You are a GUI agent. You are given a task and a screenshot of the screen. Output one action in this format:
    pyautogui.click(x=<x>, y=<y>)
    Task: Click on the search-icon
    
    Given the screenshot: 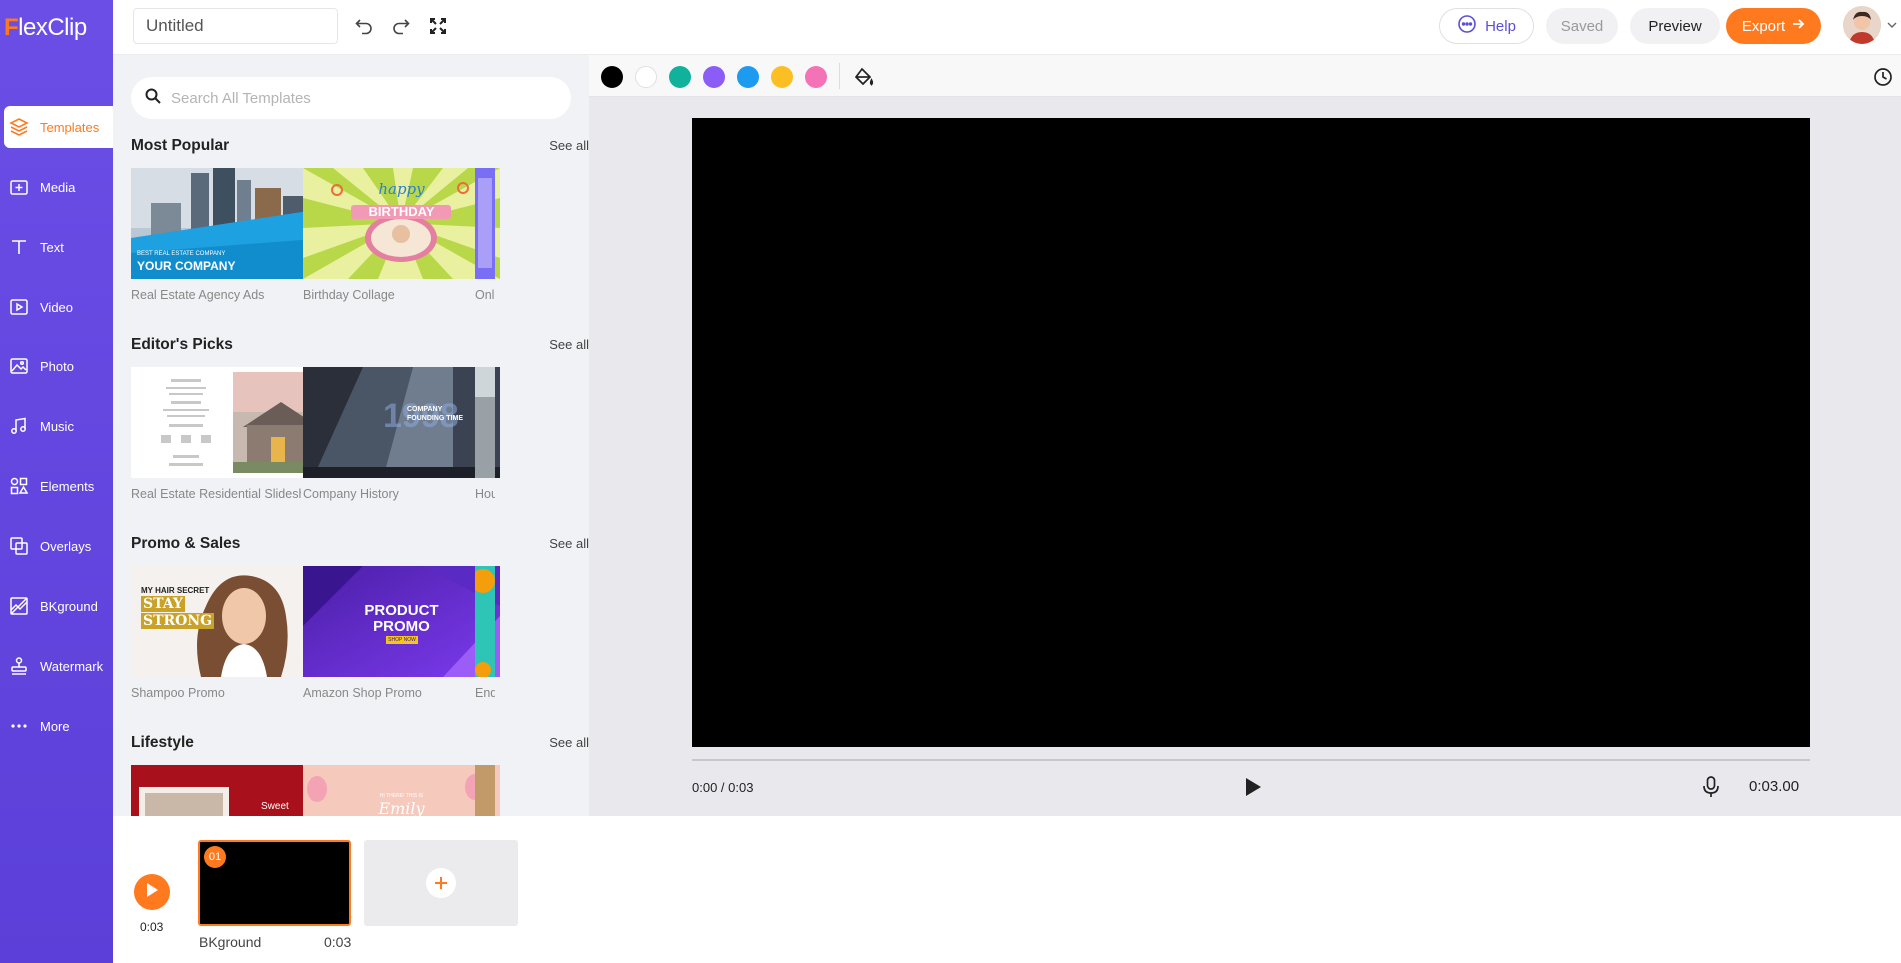 What is the action you would take?
    pyautogui.click(x=153, y=98)
    